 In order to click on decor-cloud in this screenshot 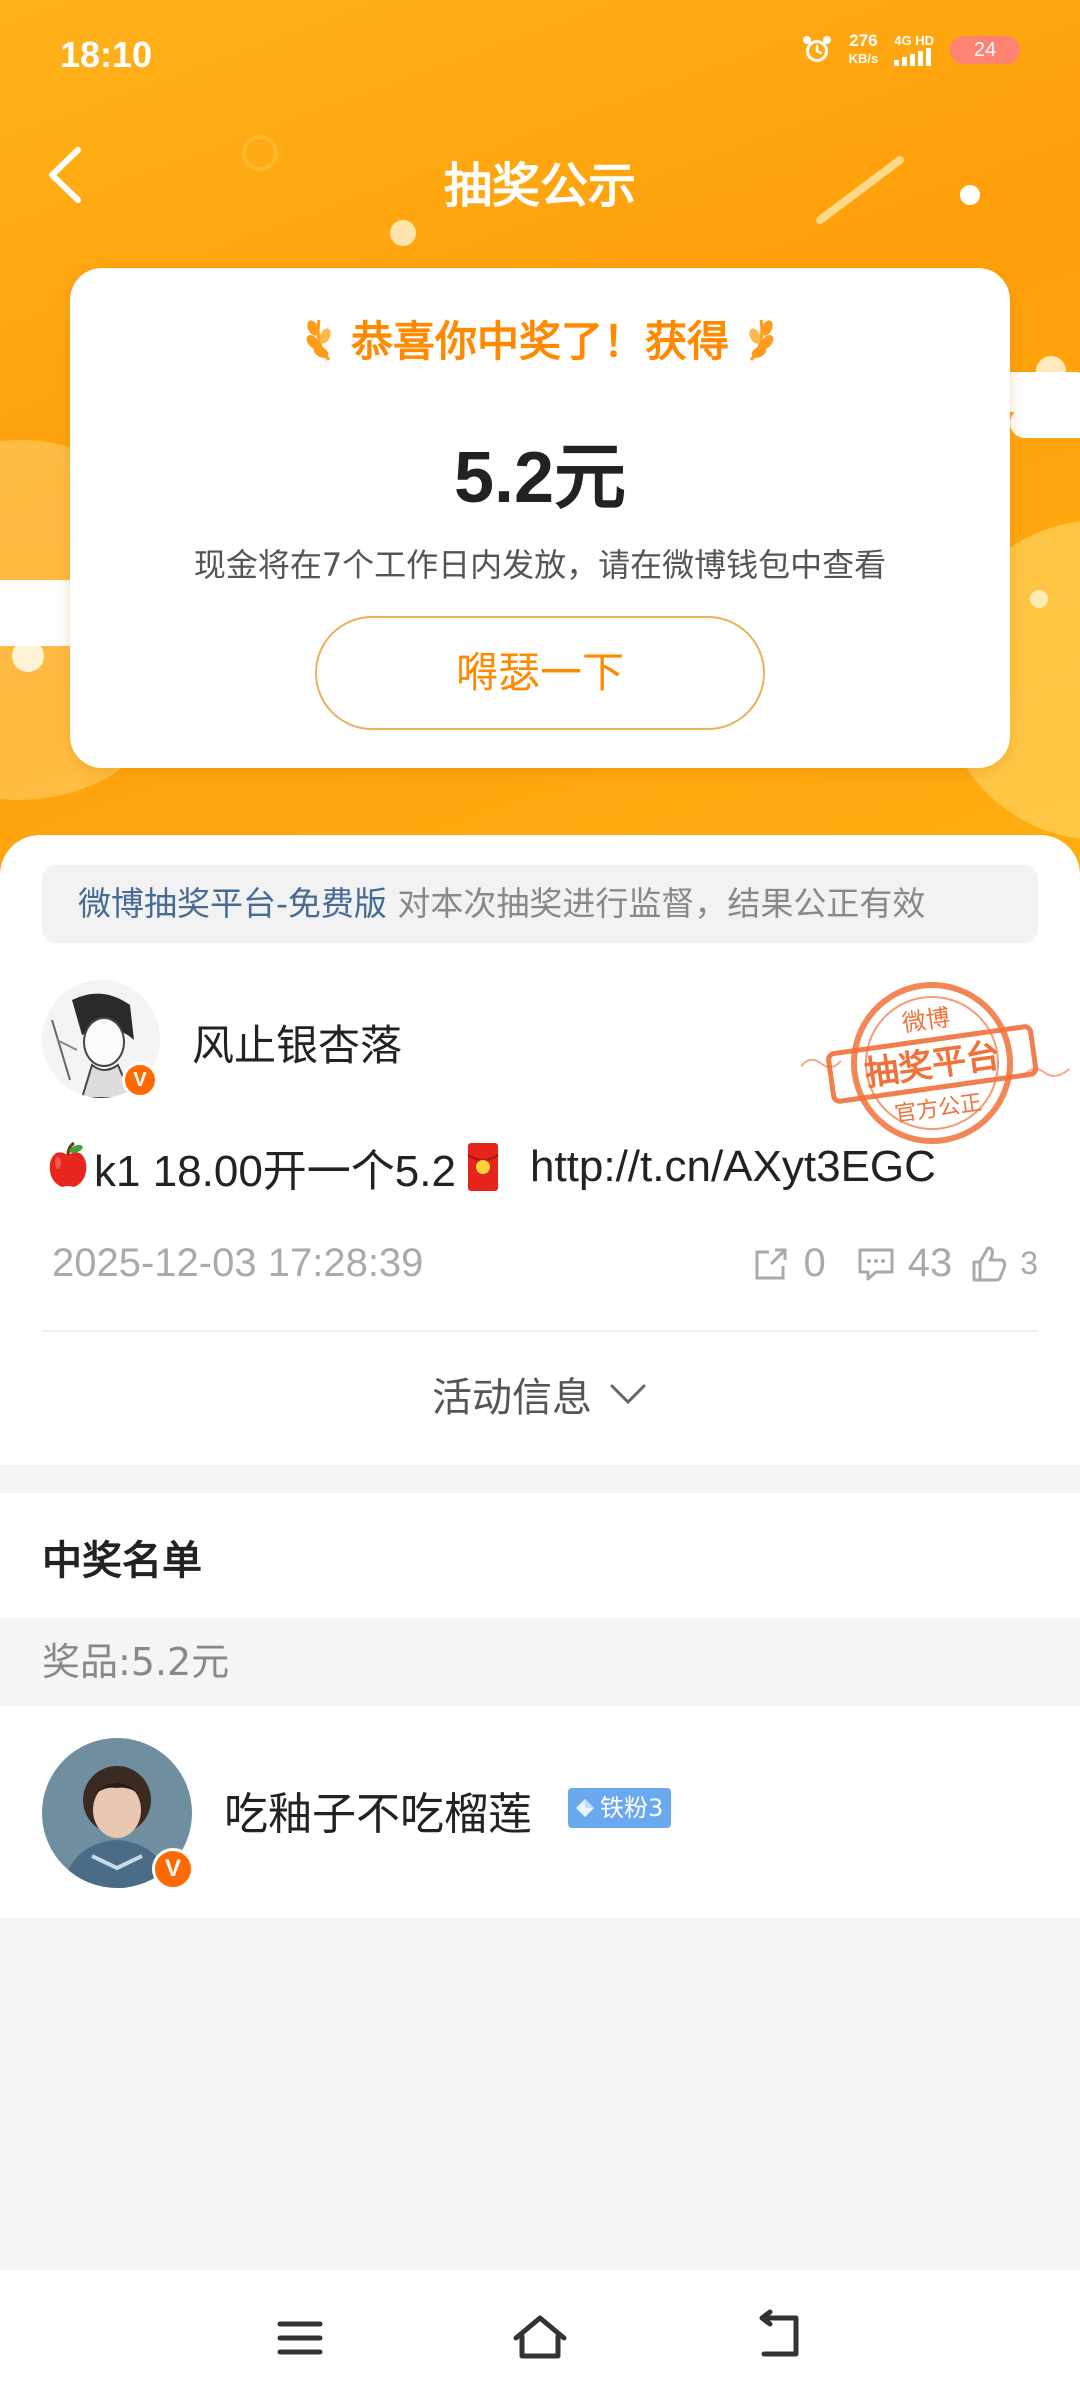, I will do `click(1045, 423)`.